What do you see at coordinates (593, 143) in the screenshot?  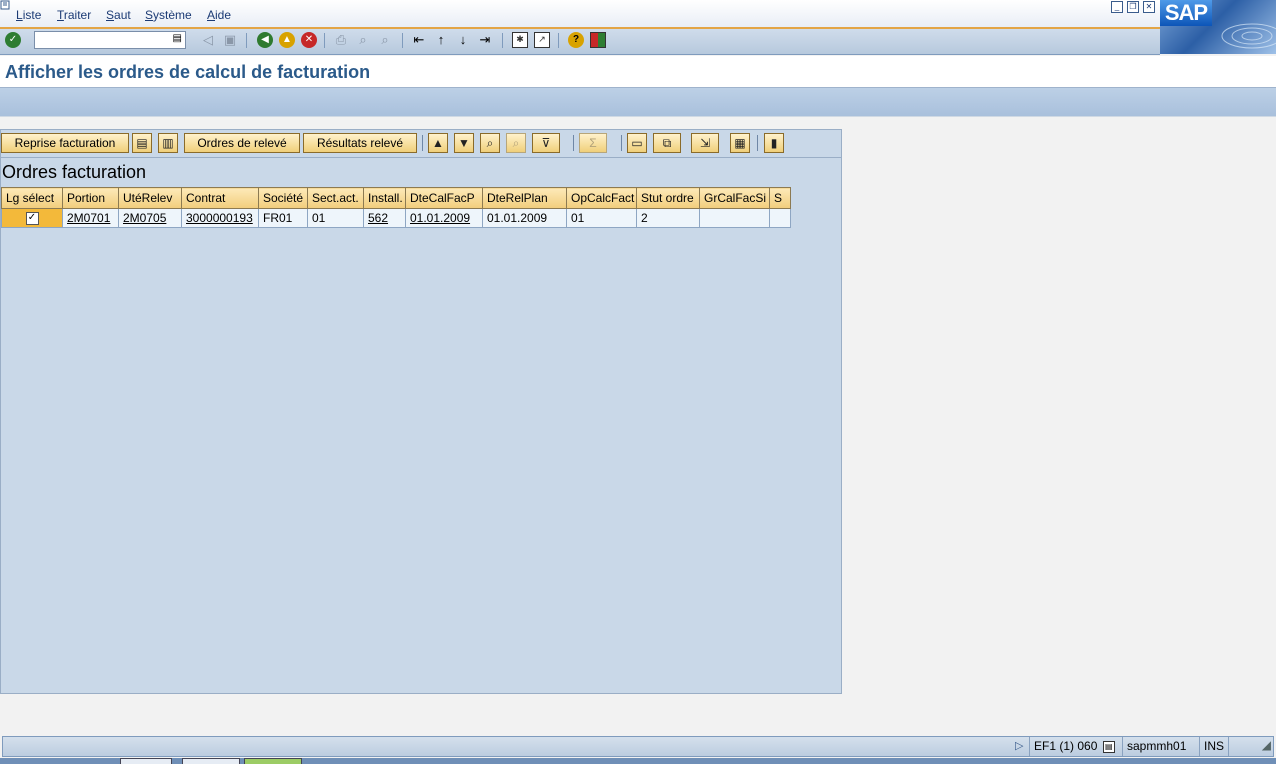 I see `sum-icon: Σ` at bounding box center [593, 143].